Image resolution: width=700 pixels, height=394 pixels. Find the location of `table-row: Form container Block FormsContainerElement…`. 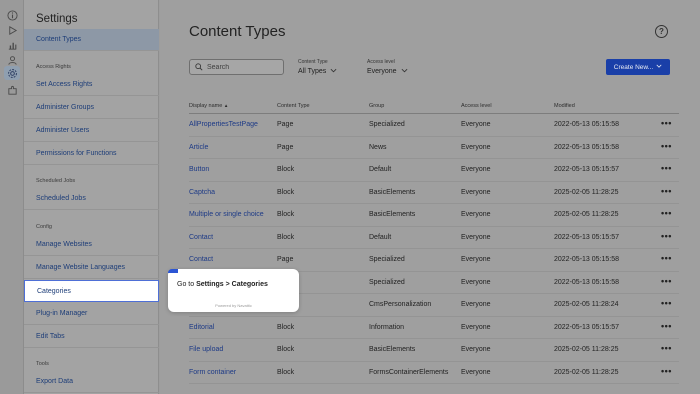

table-row: Form container Block FormsContainerElement… is located at coordinates (434, 373).